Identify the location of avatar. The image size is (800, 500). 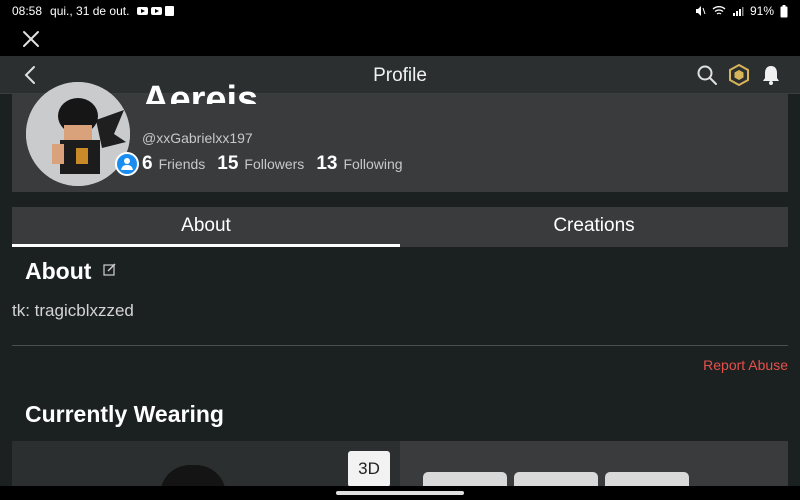
(78, 134).